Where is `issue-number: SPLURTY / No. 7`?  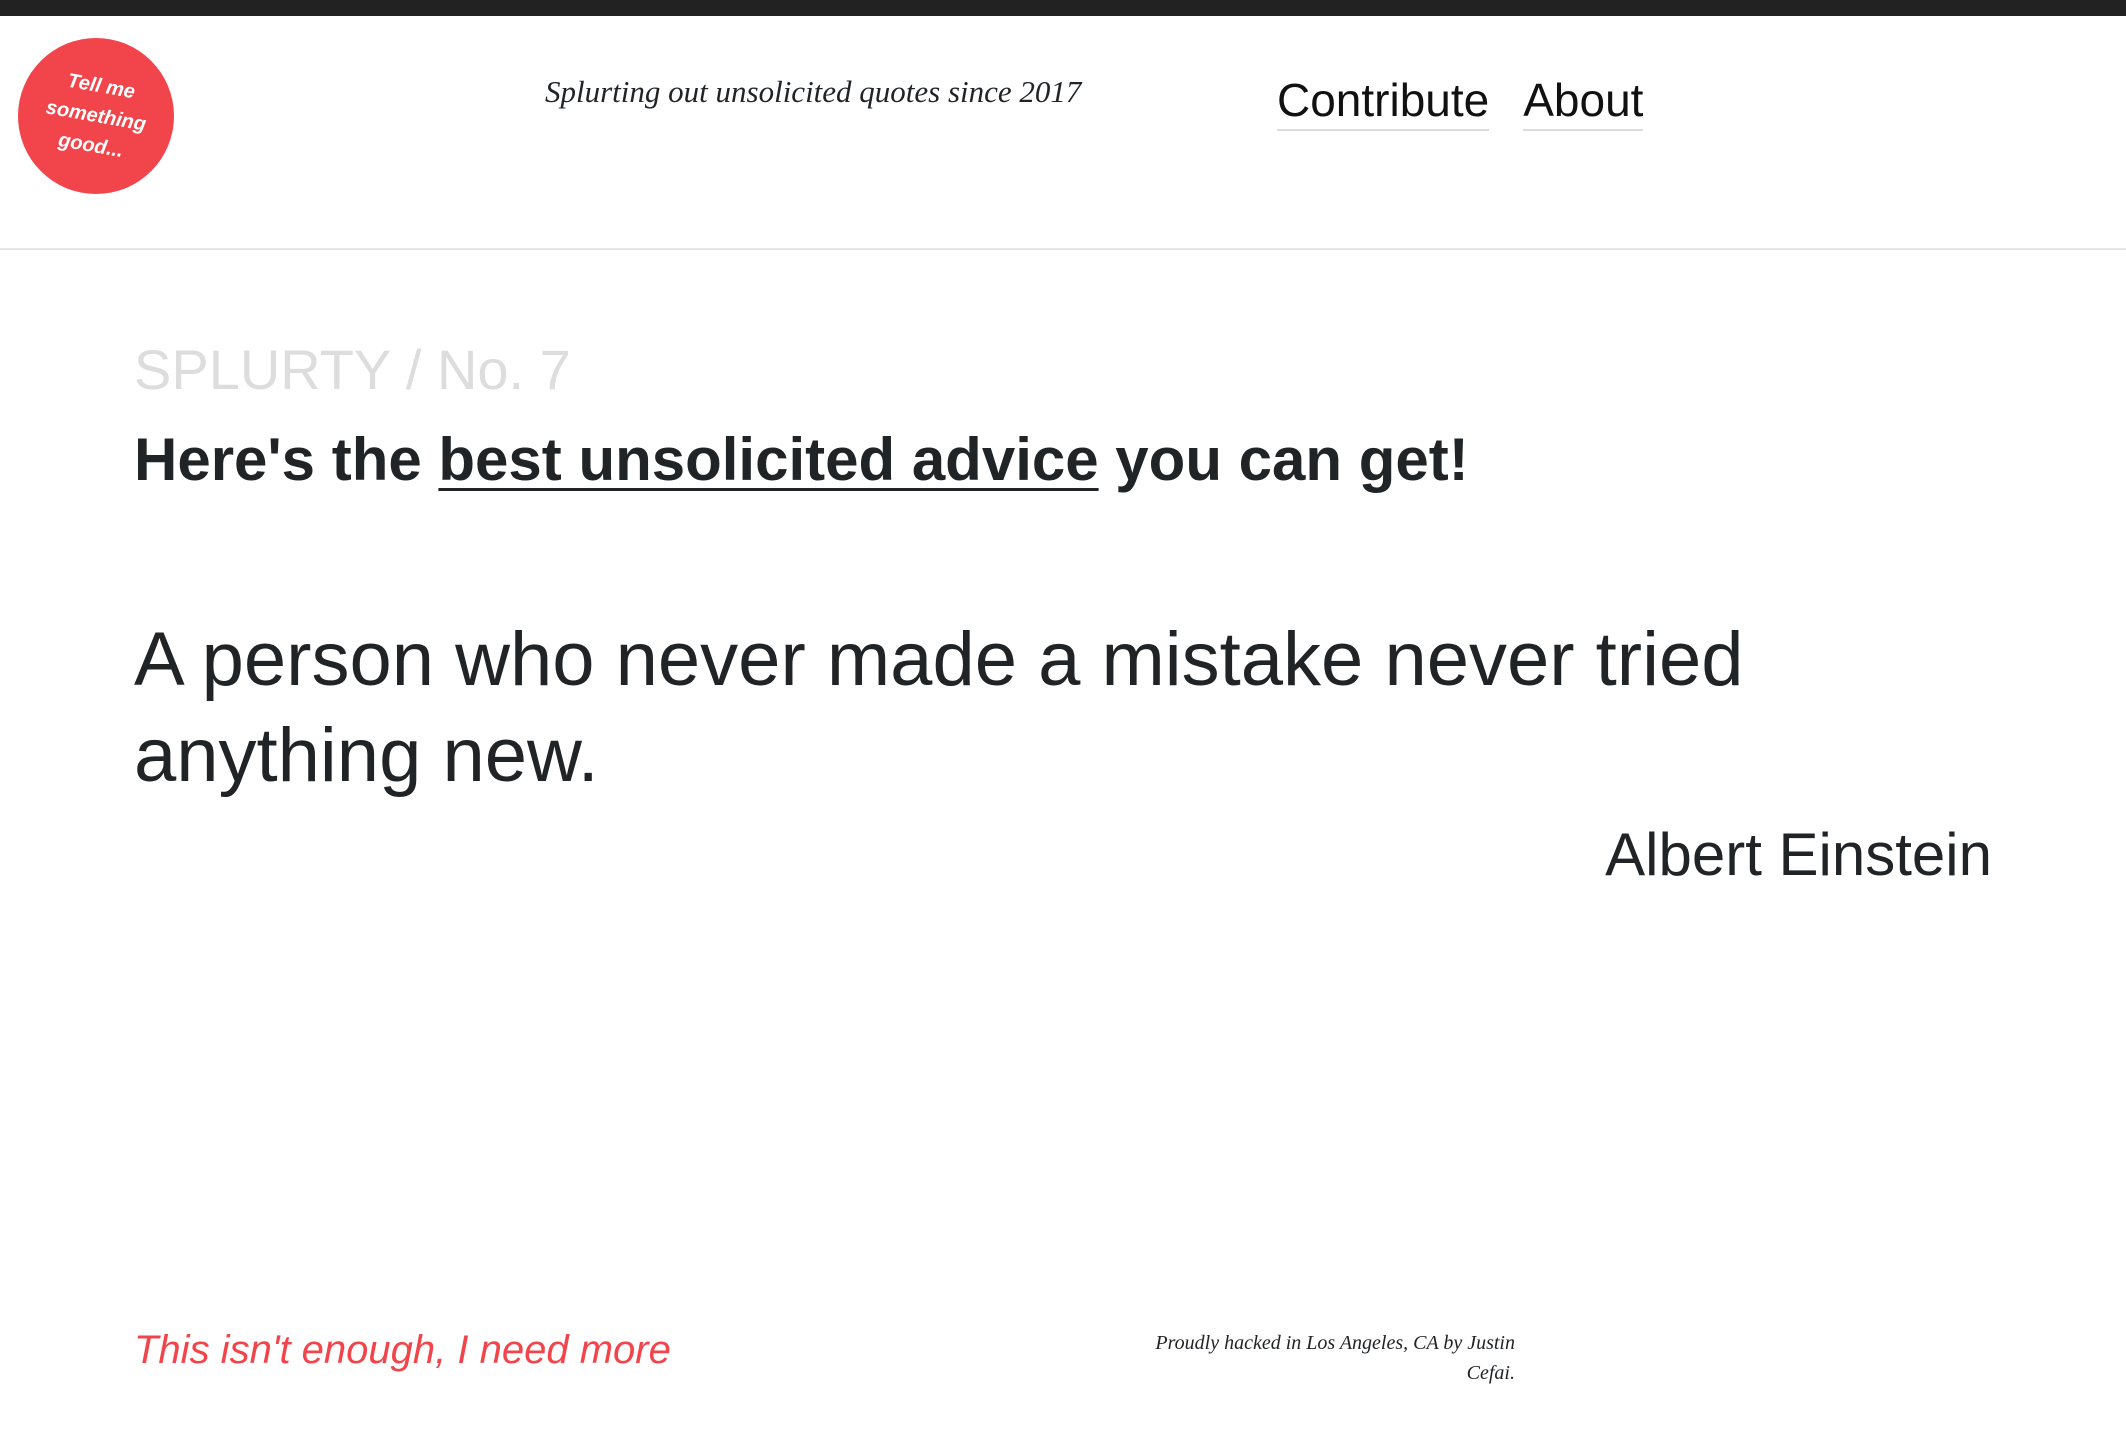
issue-number: SPLURTY / No. 7 is located at coordinates (352, 369).